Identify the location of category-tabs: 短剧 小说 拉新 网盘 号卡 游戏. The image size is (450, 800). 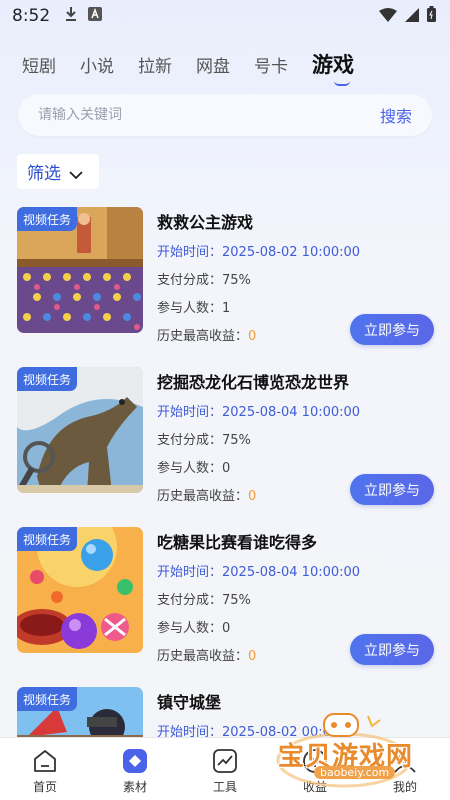
(225, 65).